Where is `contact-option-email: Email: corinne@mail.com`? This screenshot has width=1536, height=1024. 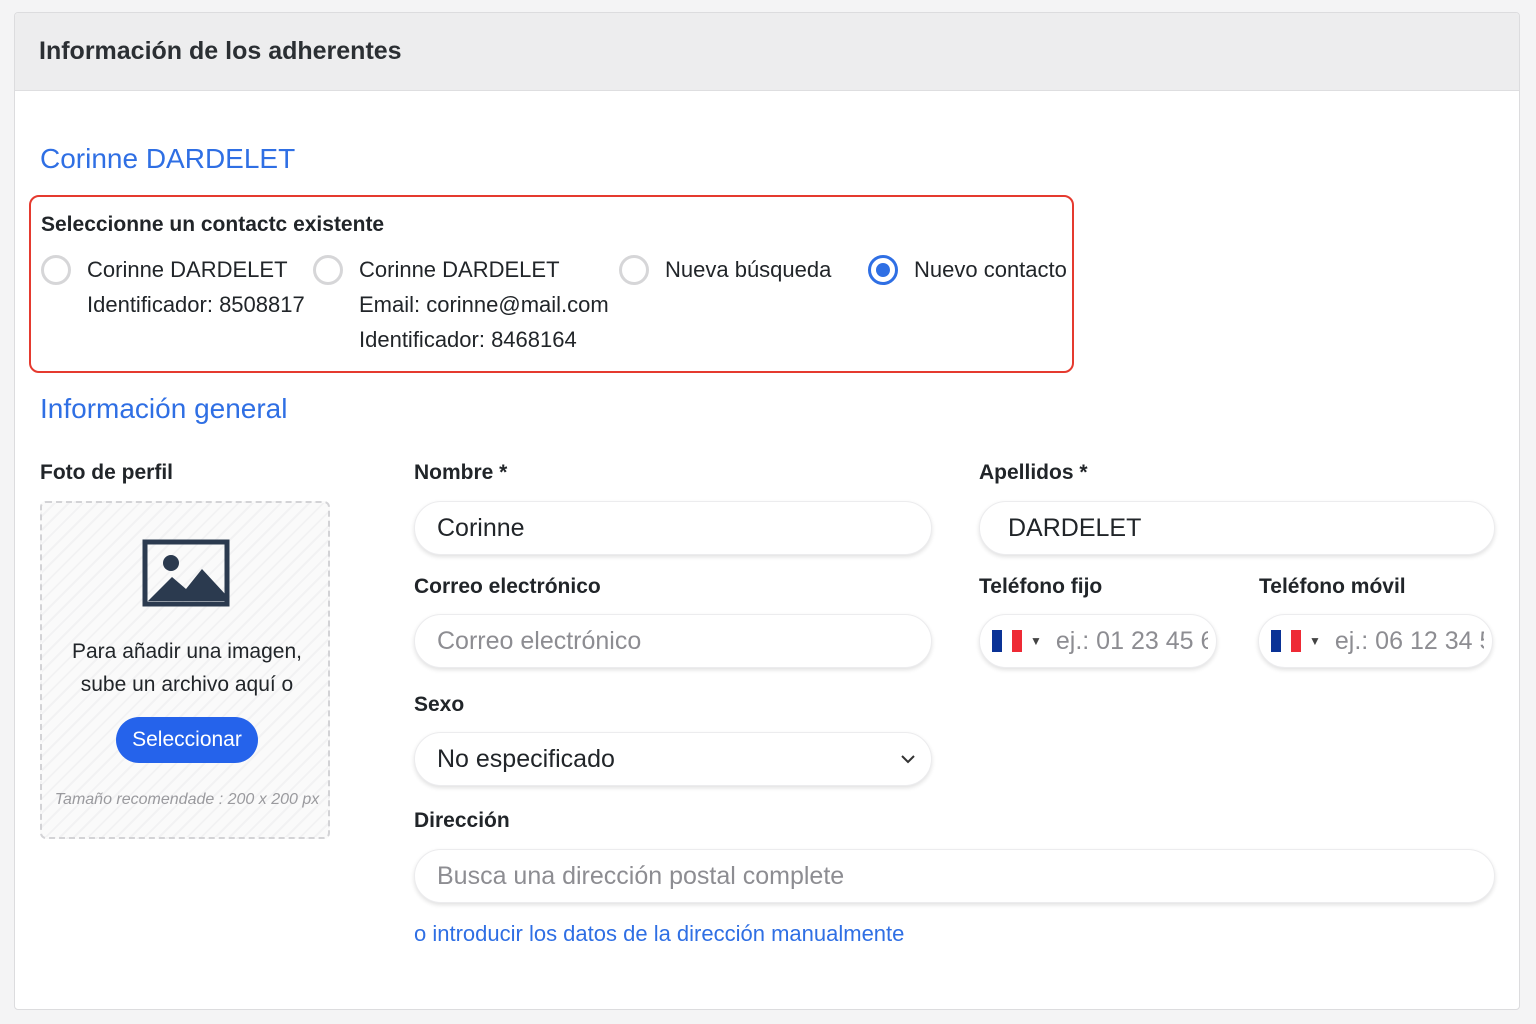
contact-option-email: Email: corinne@mail.com is located at coordinates (484, 304).